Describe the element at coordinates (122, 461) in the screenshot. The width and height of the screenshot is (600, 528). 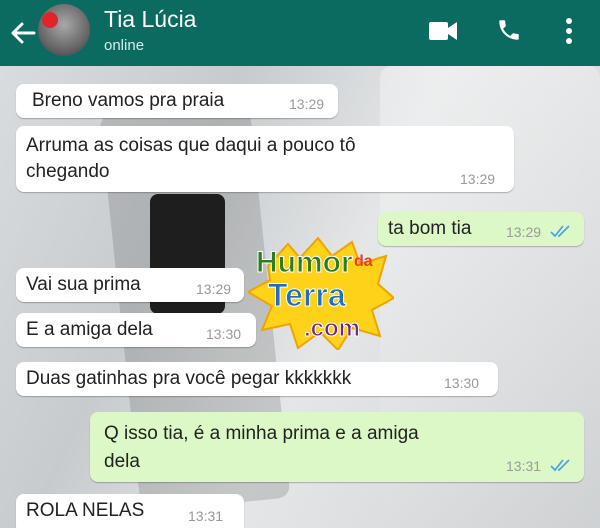
I see `message-text-line2: dela` at that location.